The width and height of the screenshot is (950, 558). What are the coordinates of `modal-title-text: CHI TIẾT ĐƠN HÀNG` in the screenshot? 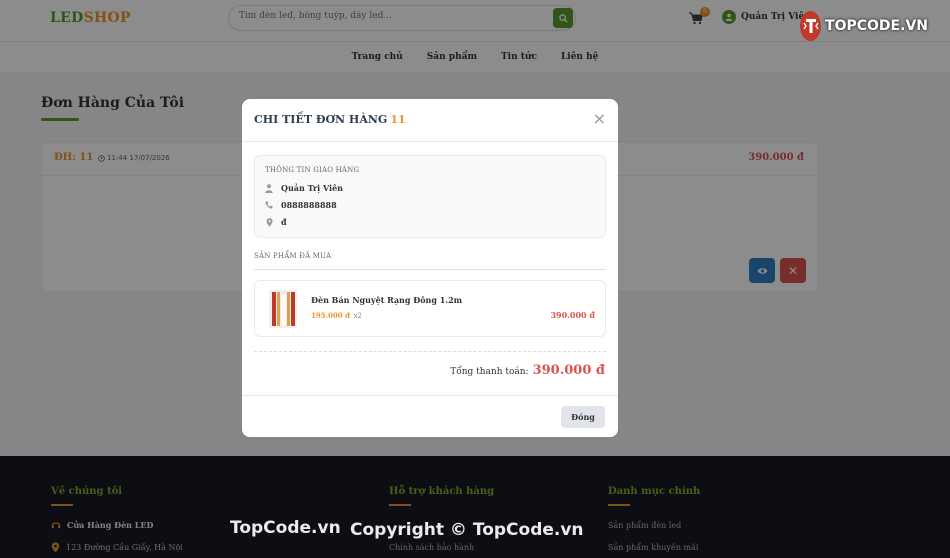 It's located at (321, 119).